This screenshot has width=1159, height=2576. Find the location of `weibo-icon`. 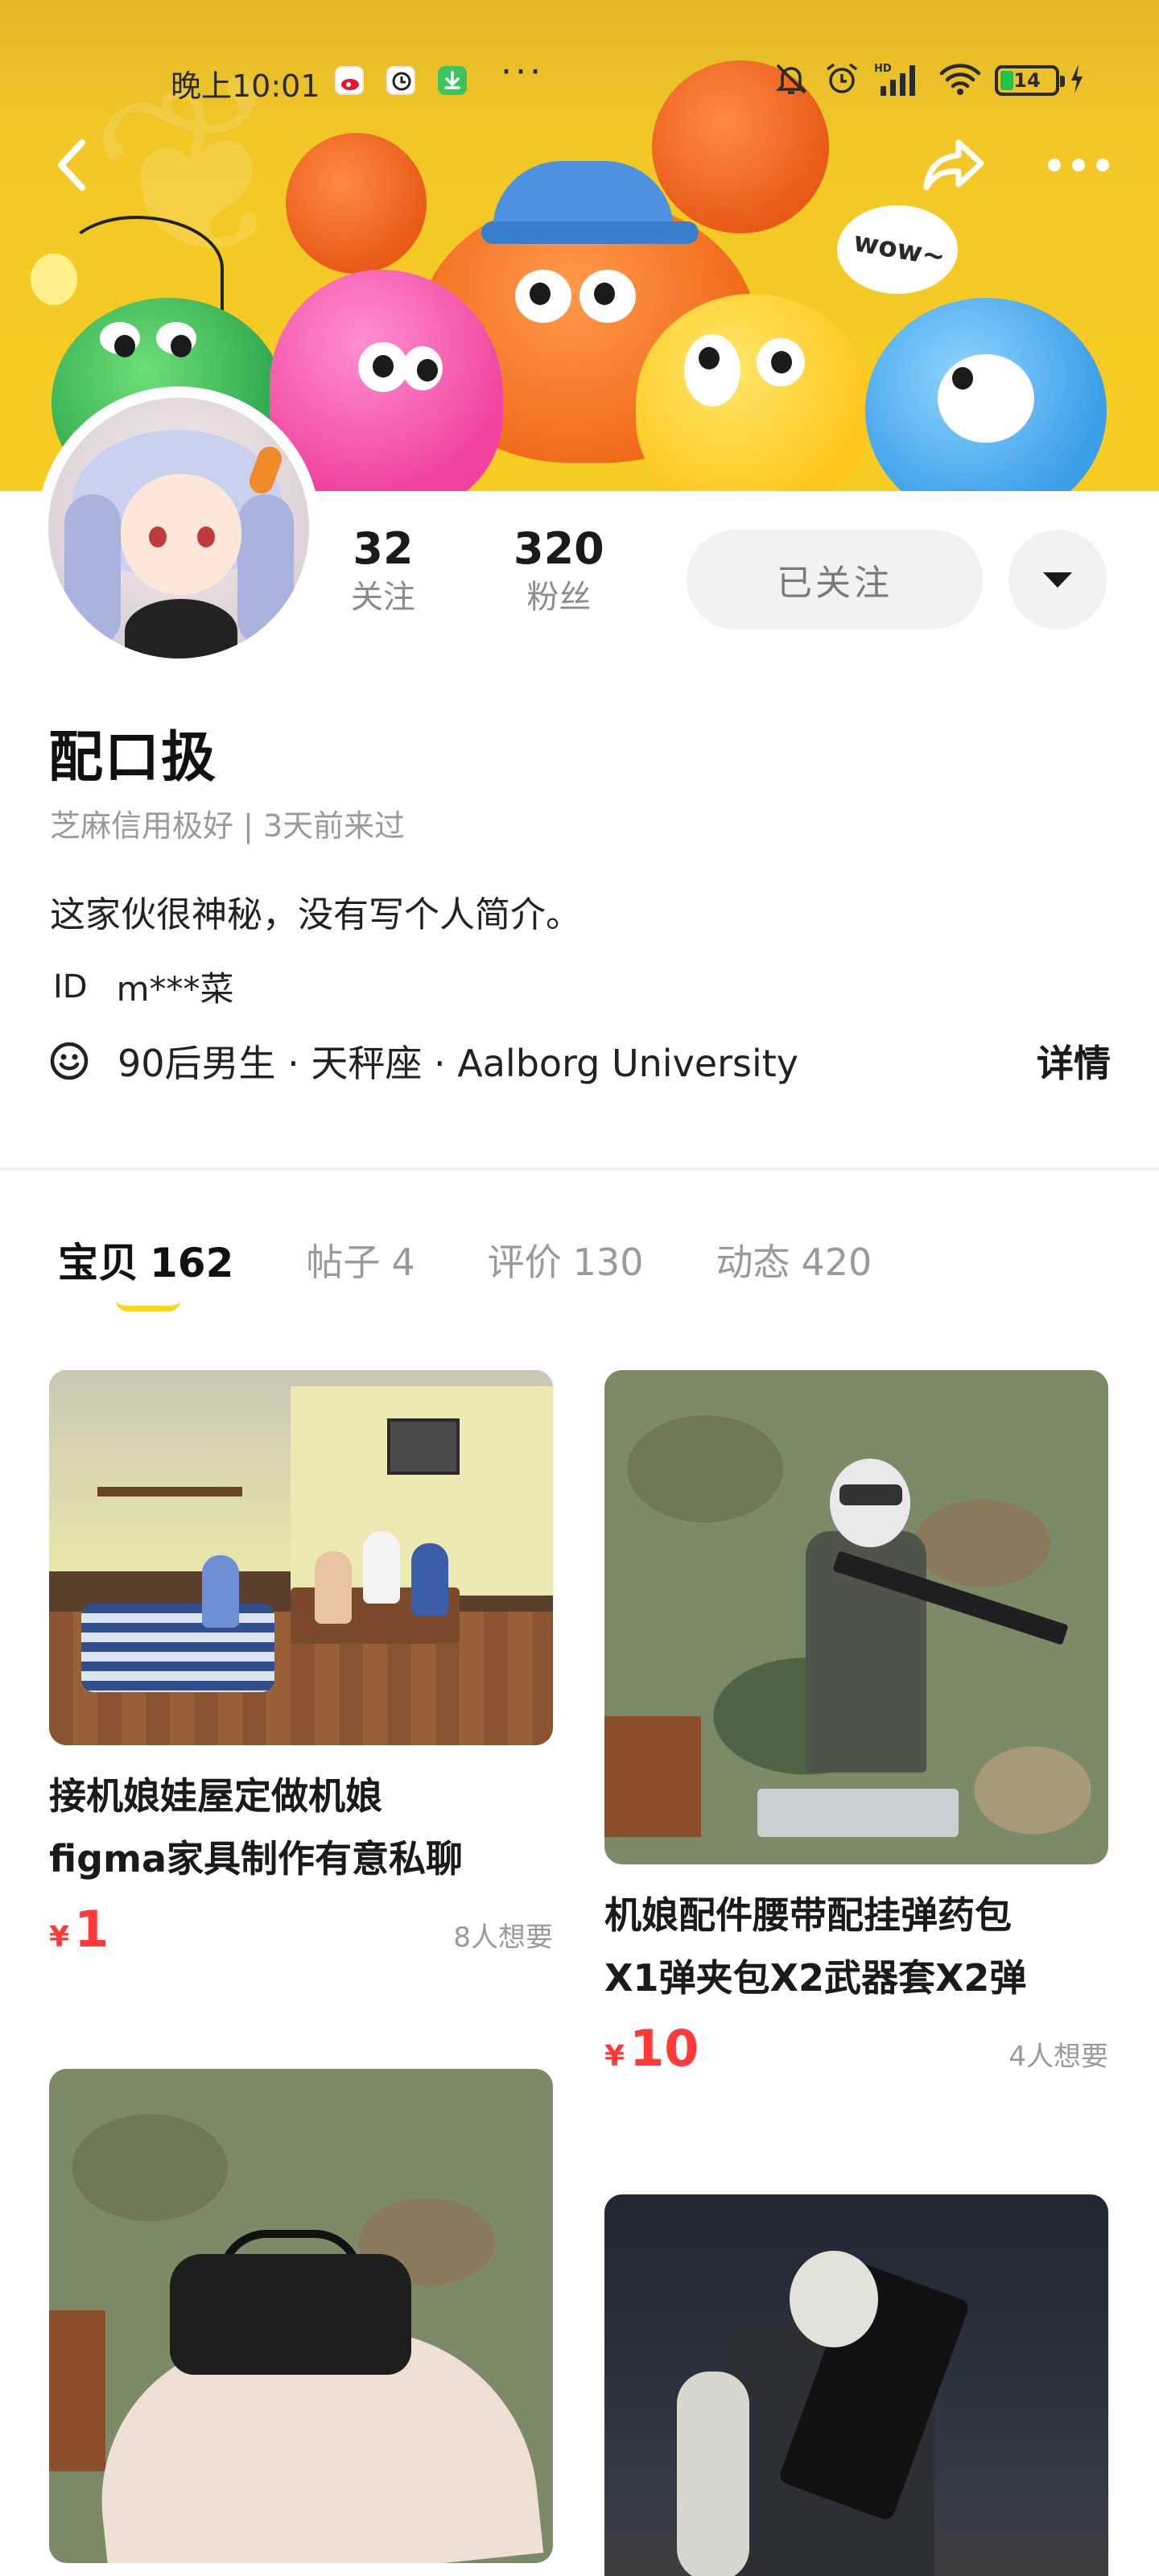

weibo-icon is located at coordinates (349, 80).